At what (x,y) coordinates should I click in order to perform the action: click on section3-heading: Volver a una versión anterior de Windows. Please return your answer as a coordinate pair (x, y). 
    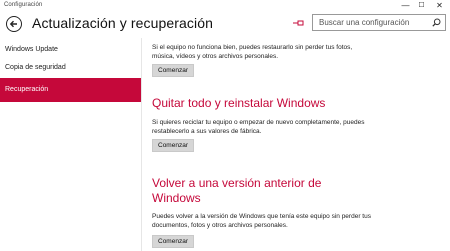
    Looking at the image, I should click on (237, 190).